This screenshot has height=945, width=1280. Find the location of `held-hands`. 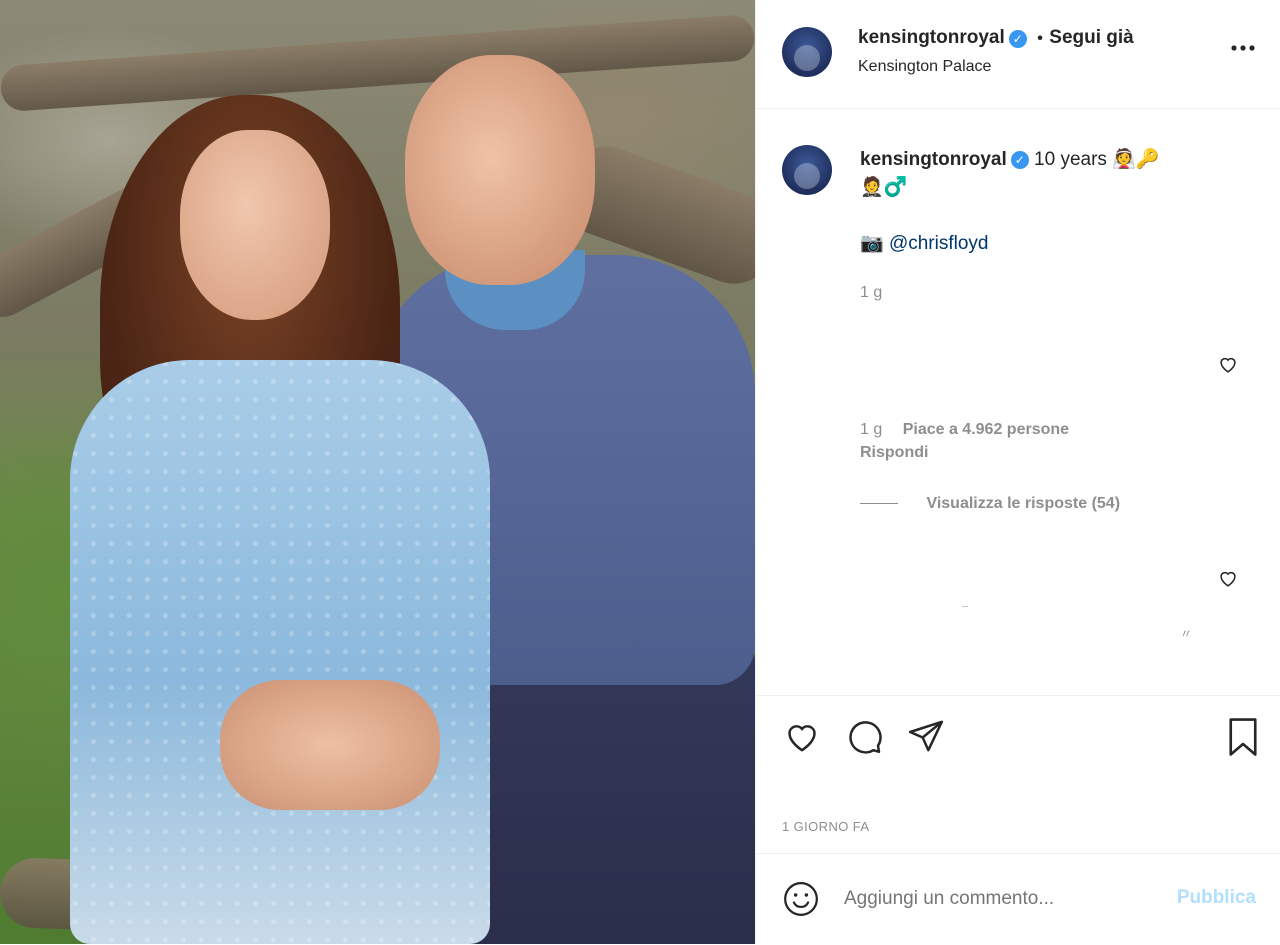

held-hands is located at coordinates (330, 745).